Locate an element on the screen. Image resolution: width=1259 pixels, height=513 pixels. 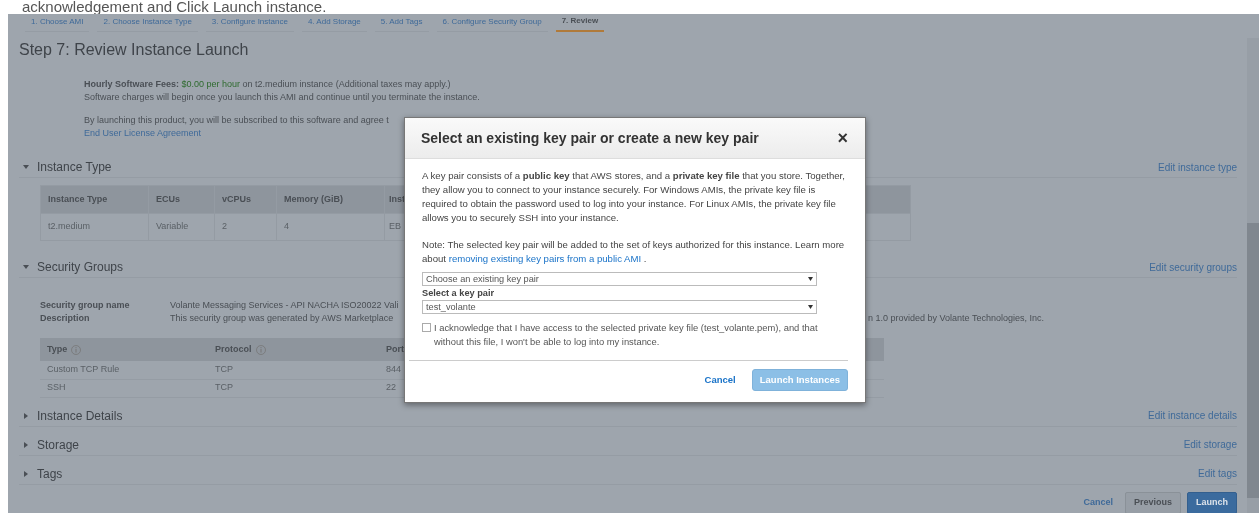
table-cell: Variable is located at coordinates (181, 227).